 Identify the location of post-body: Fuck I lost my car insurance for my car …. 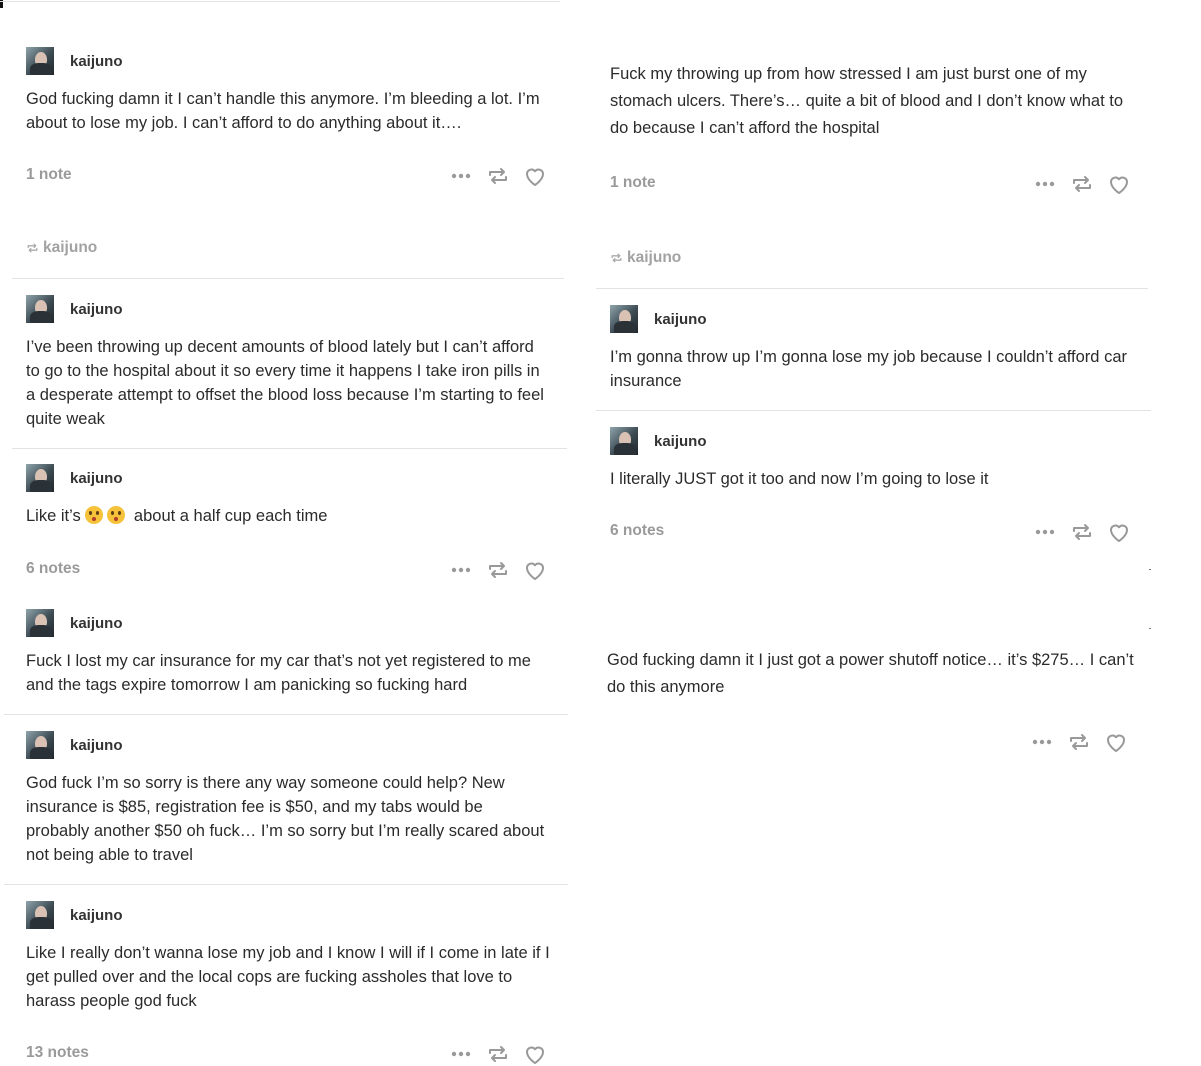
(278, 673).